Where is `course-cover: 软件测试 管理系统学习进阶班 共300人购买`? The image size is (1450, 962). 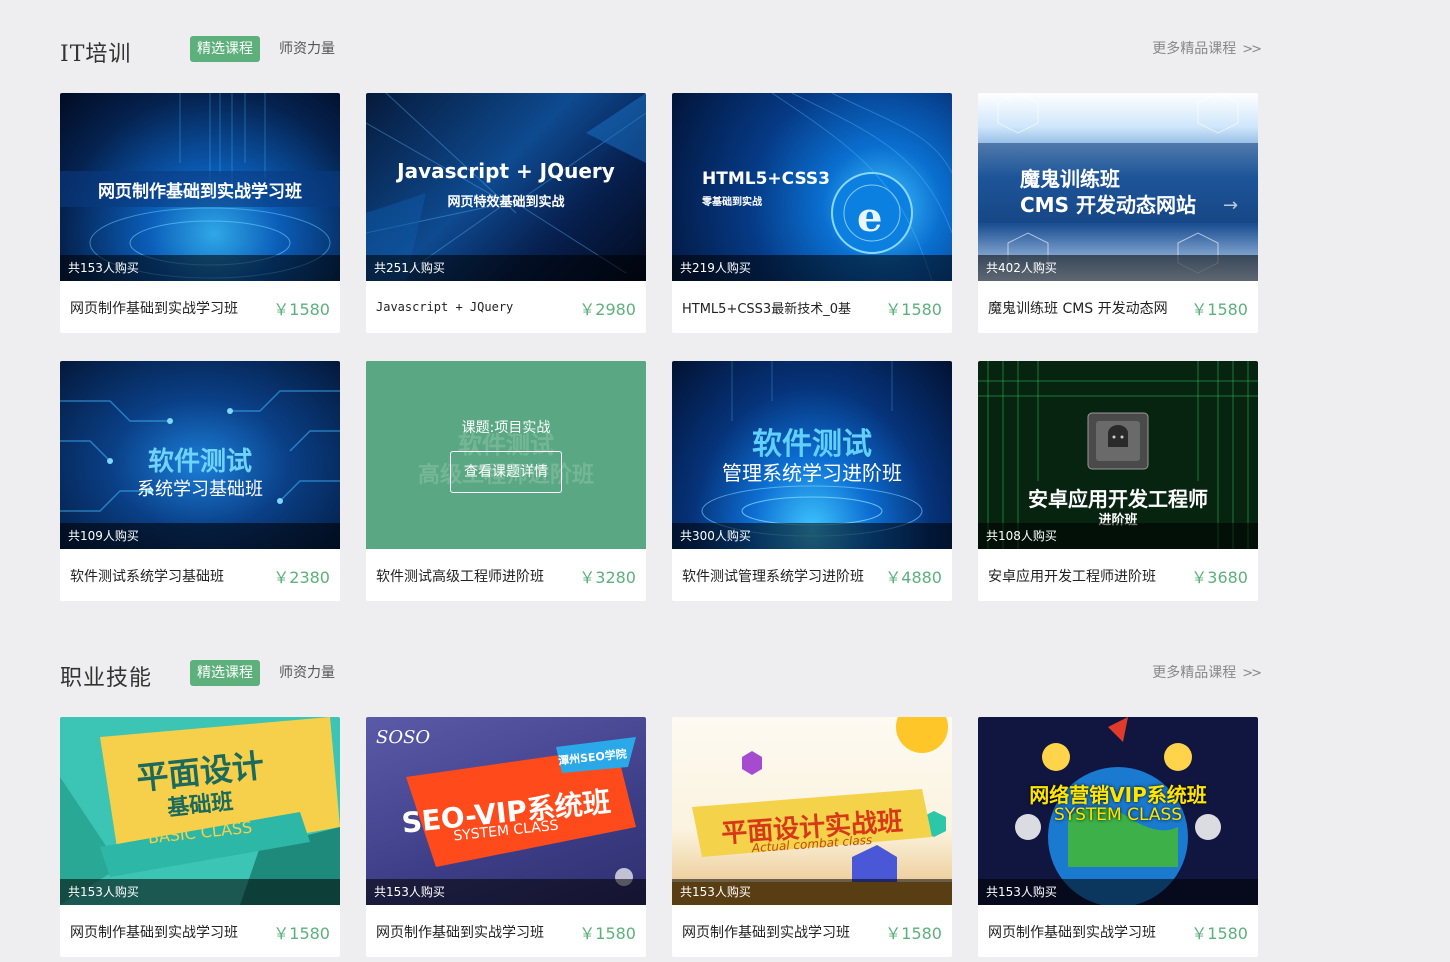 course-cover: 软件测试 管理系统学习进阶班 共300人购买 is located at coordinates (812, 455).